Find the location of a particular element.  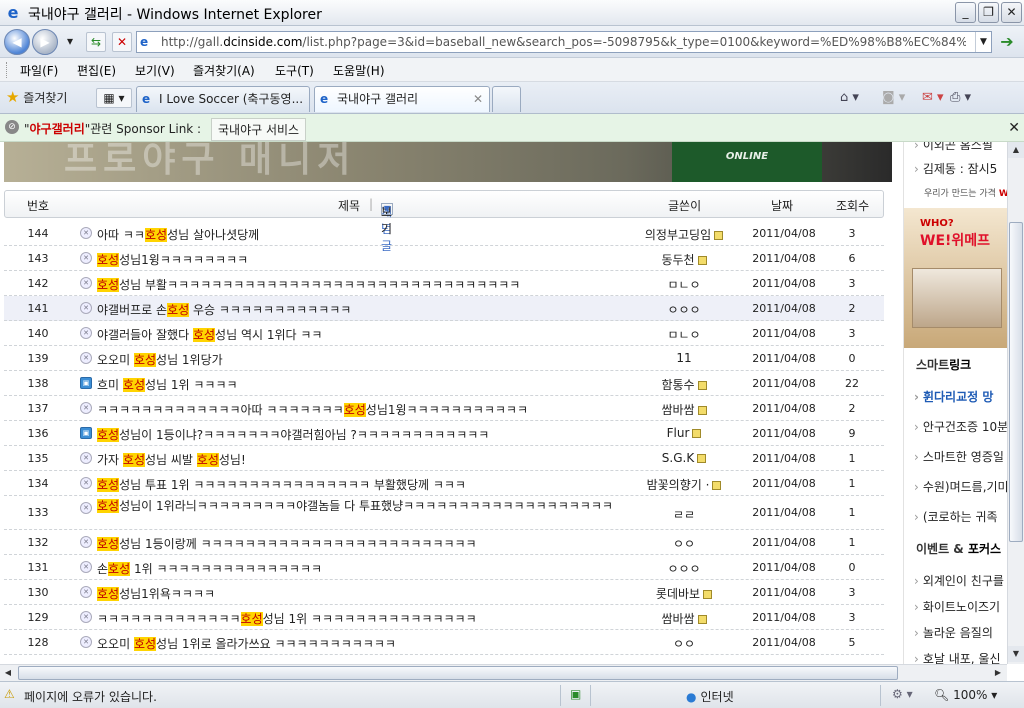

address-dropdown-icon: ▼ is located at coordinates (983, 42).